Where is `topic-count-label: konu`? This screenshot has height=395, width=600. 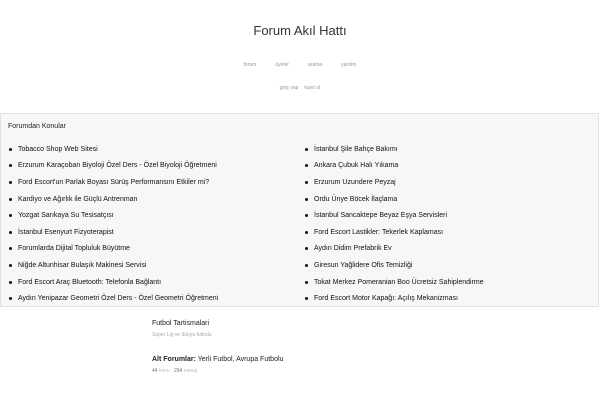
topic-count-label: konu is located at coordinates (164, 371).